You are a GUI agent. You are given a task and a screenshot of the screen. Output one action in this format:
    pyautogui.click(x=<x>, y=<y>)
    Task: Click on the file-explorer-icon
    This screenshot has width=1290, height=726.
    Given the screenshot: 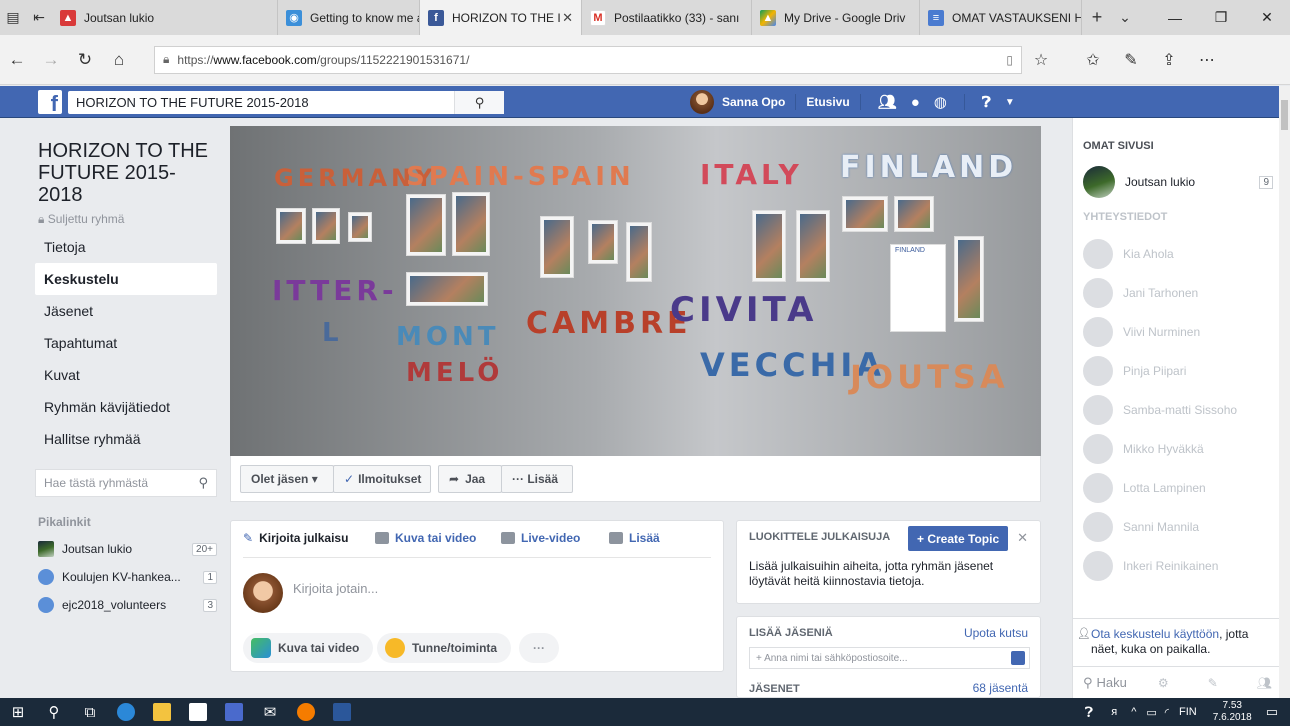 What is the action you would take?
    pyautogui.click(x=162, y=712)
    